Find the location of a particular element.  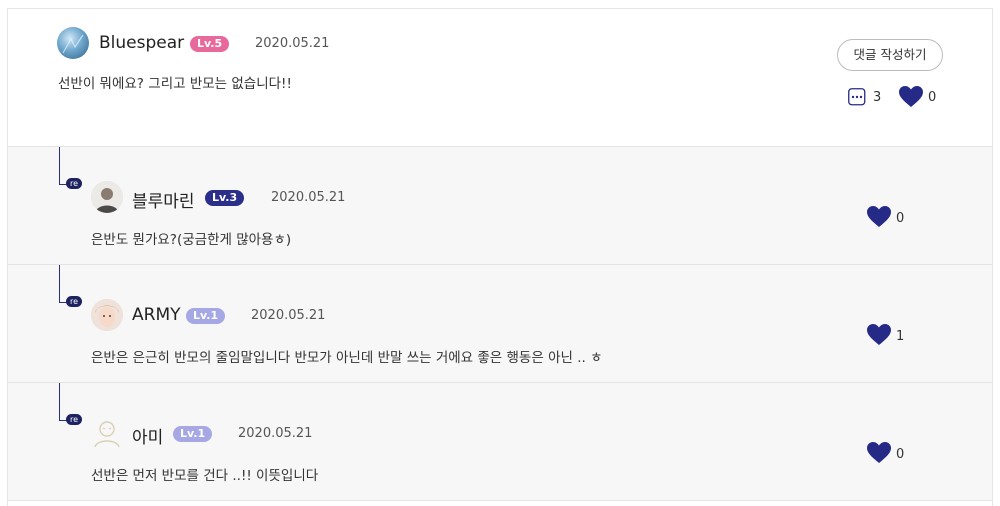

comment-bubble-icon is located at coordinates (857, 97).